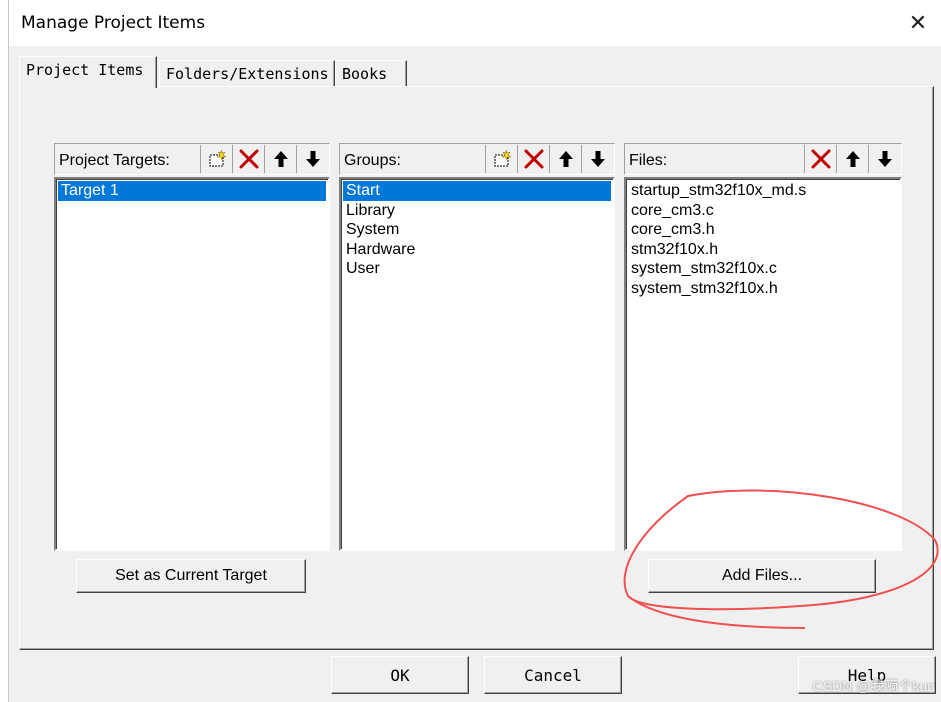  What do you see at coordinates (477, 211) in the screenshot?
I see `list-item: Library` at bounding box center [477, 211].